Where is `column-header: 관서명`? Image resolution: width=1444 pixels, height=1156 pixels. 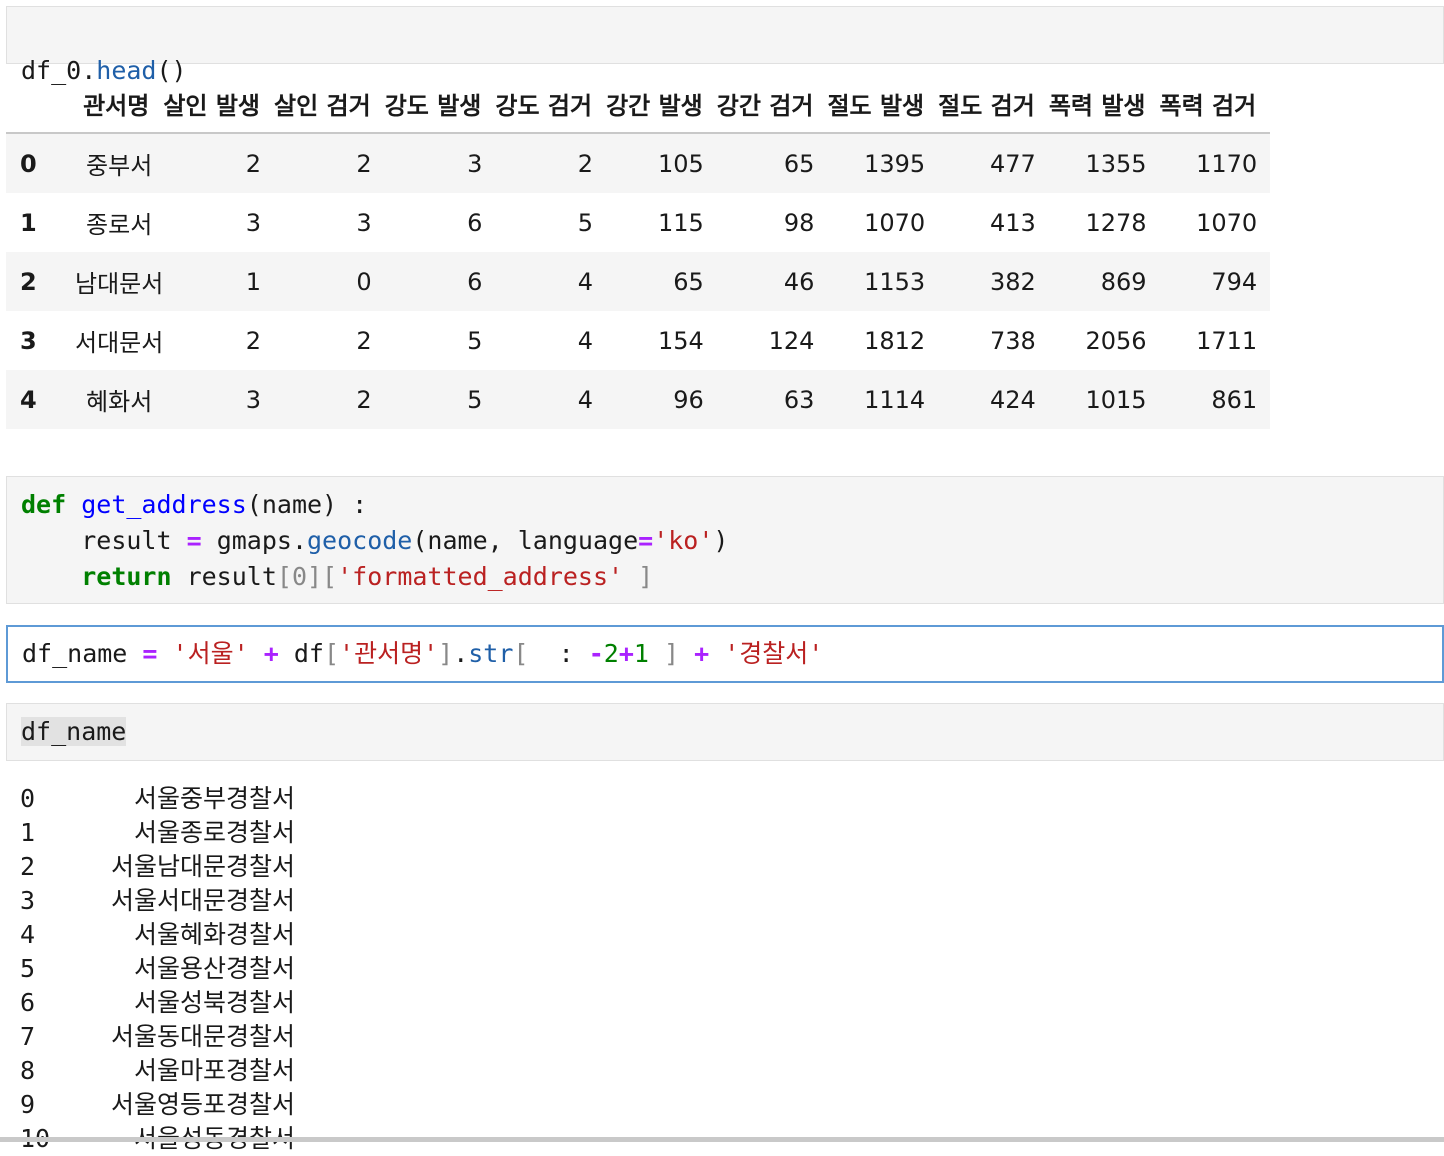 column-header: 관서명 is located at coordinates (119, 104).